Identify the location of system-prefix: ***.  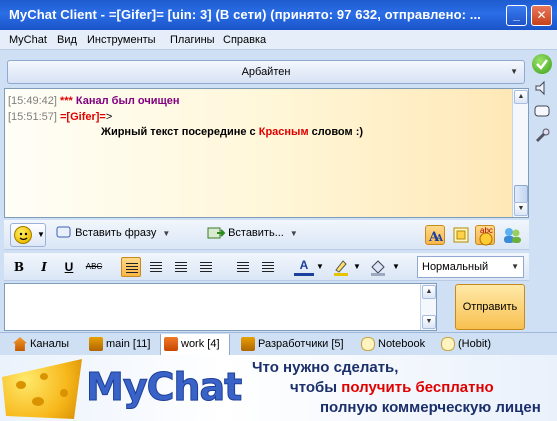
(66, 101).